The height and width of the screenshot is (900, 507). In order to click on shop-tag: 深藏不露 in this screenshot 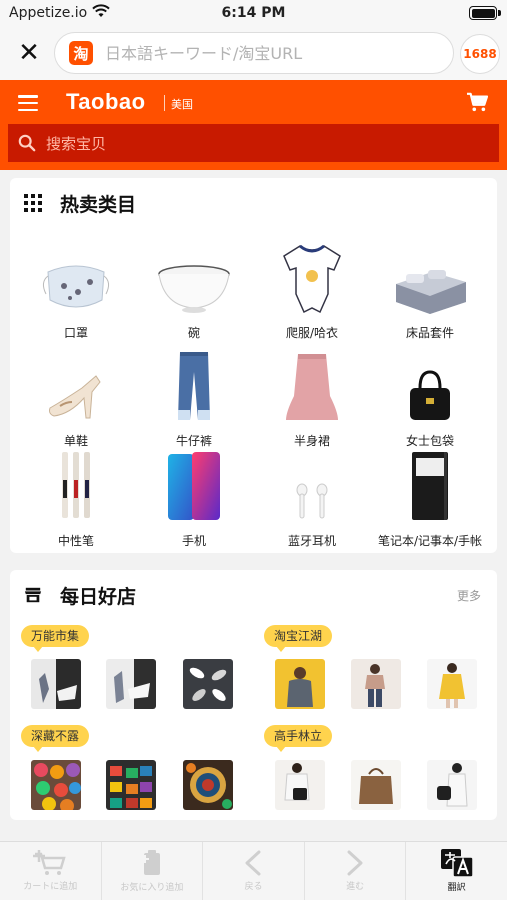, I will do `click(55, 738)`.